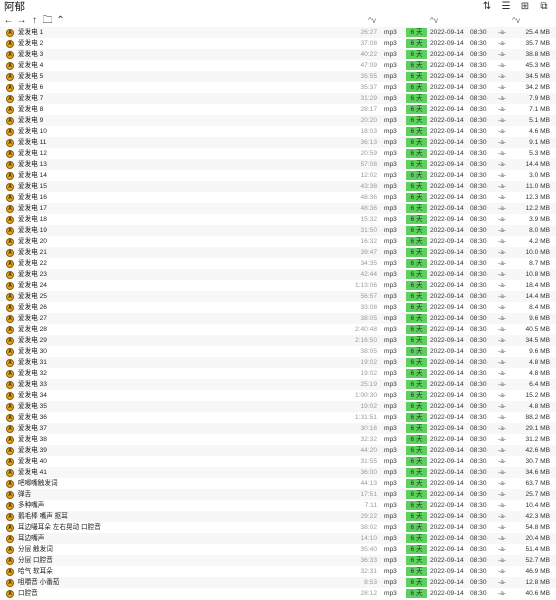 Image resolution: width=556 pixels, height=600 pixels. Describe the element at coordinates (21, 21) in the screenshot. I see `forward-icon: →` at that location.